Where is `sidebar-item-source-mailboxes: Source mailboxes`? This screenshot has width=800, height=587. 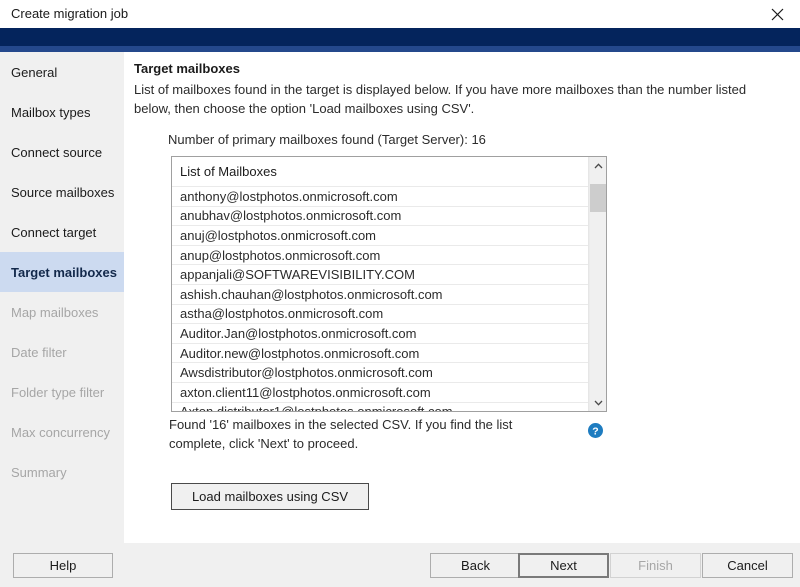 sidebar-item-source-mailboxes: Source mailboxes is located at coordinates (62, 192).